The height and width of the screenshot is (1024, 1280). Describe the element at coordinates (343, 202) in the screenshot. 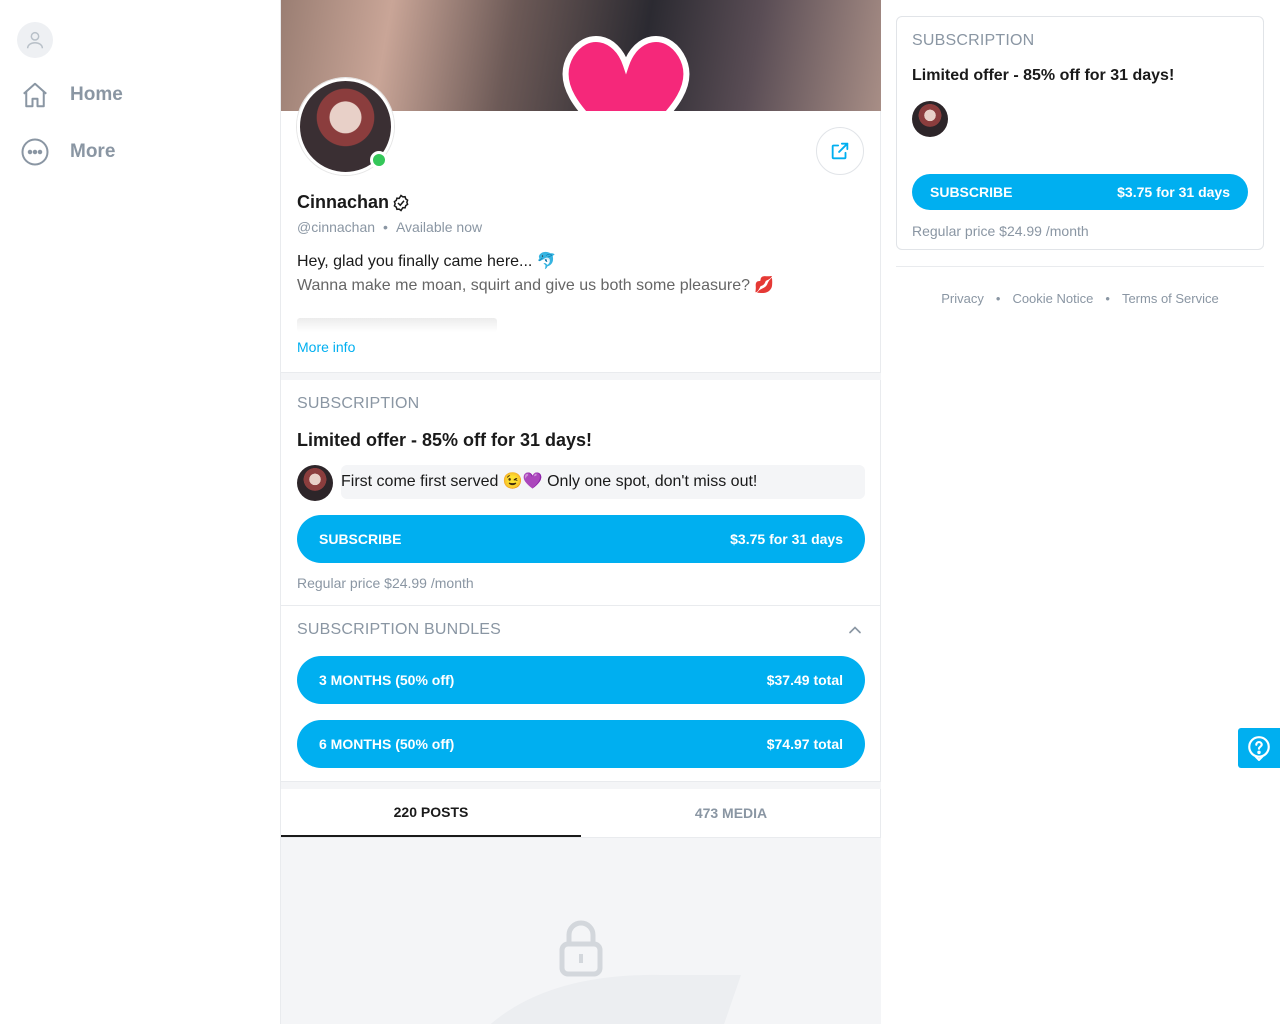

I see `profile-name: Cinnachan` at that location.